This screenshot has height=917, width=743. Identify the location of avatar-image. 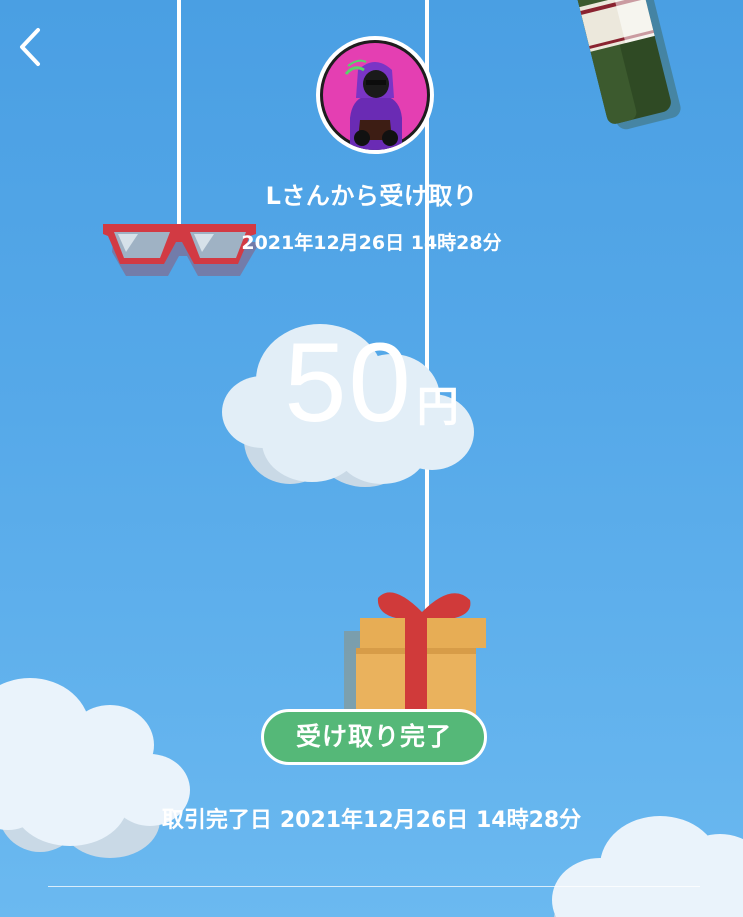
(375, 95).